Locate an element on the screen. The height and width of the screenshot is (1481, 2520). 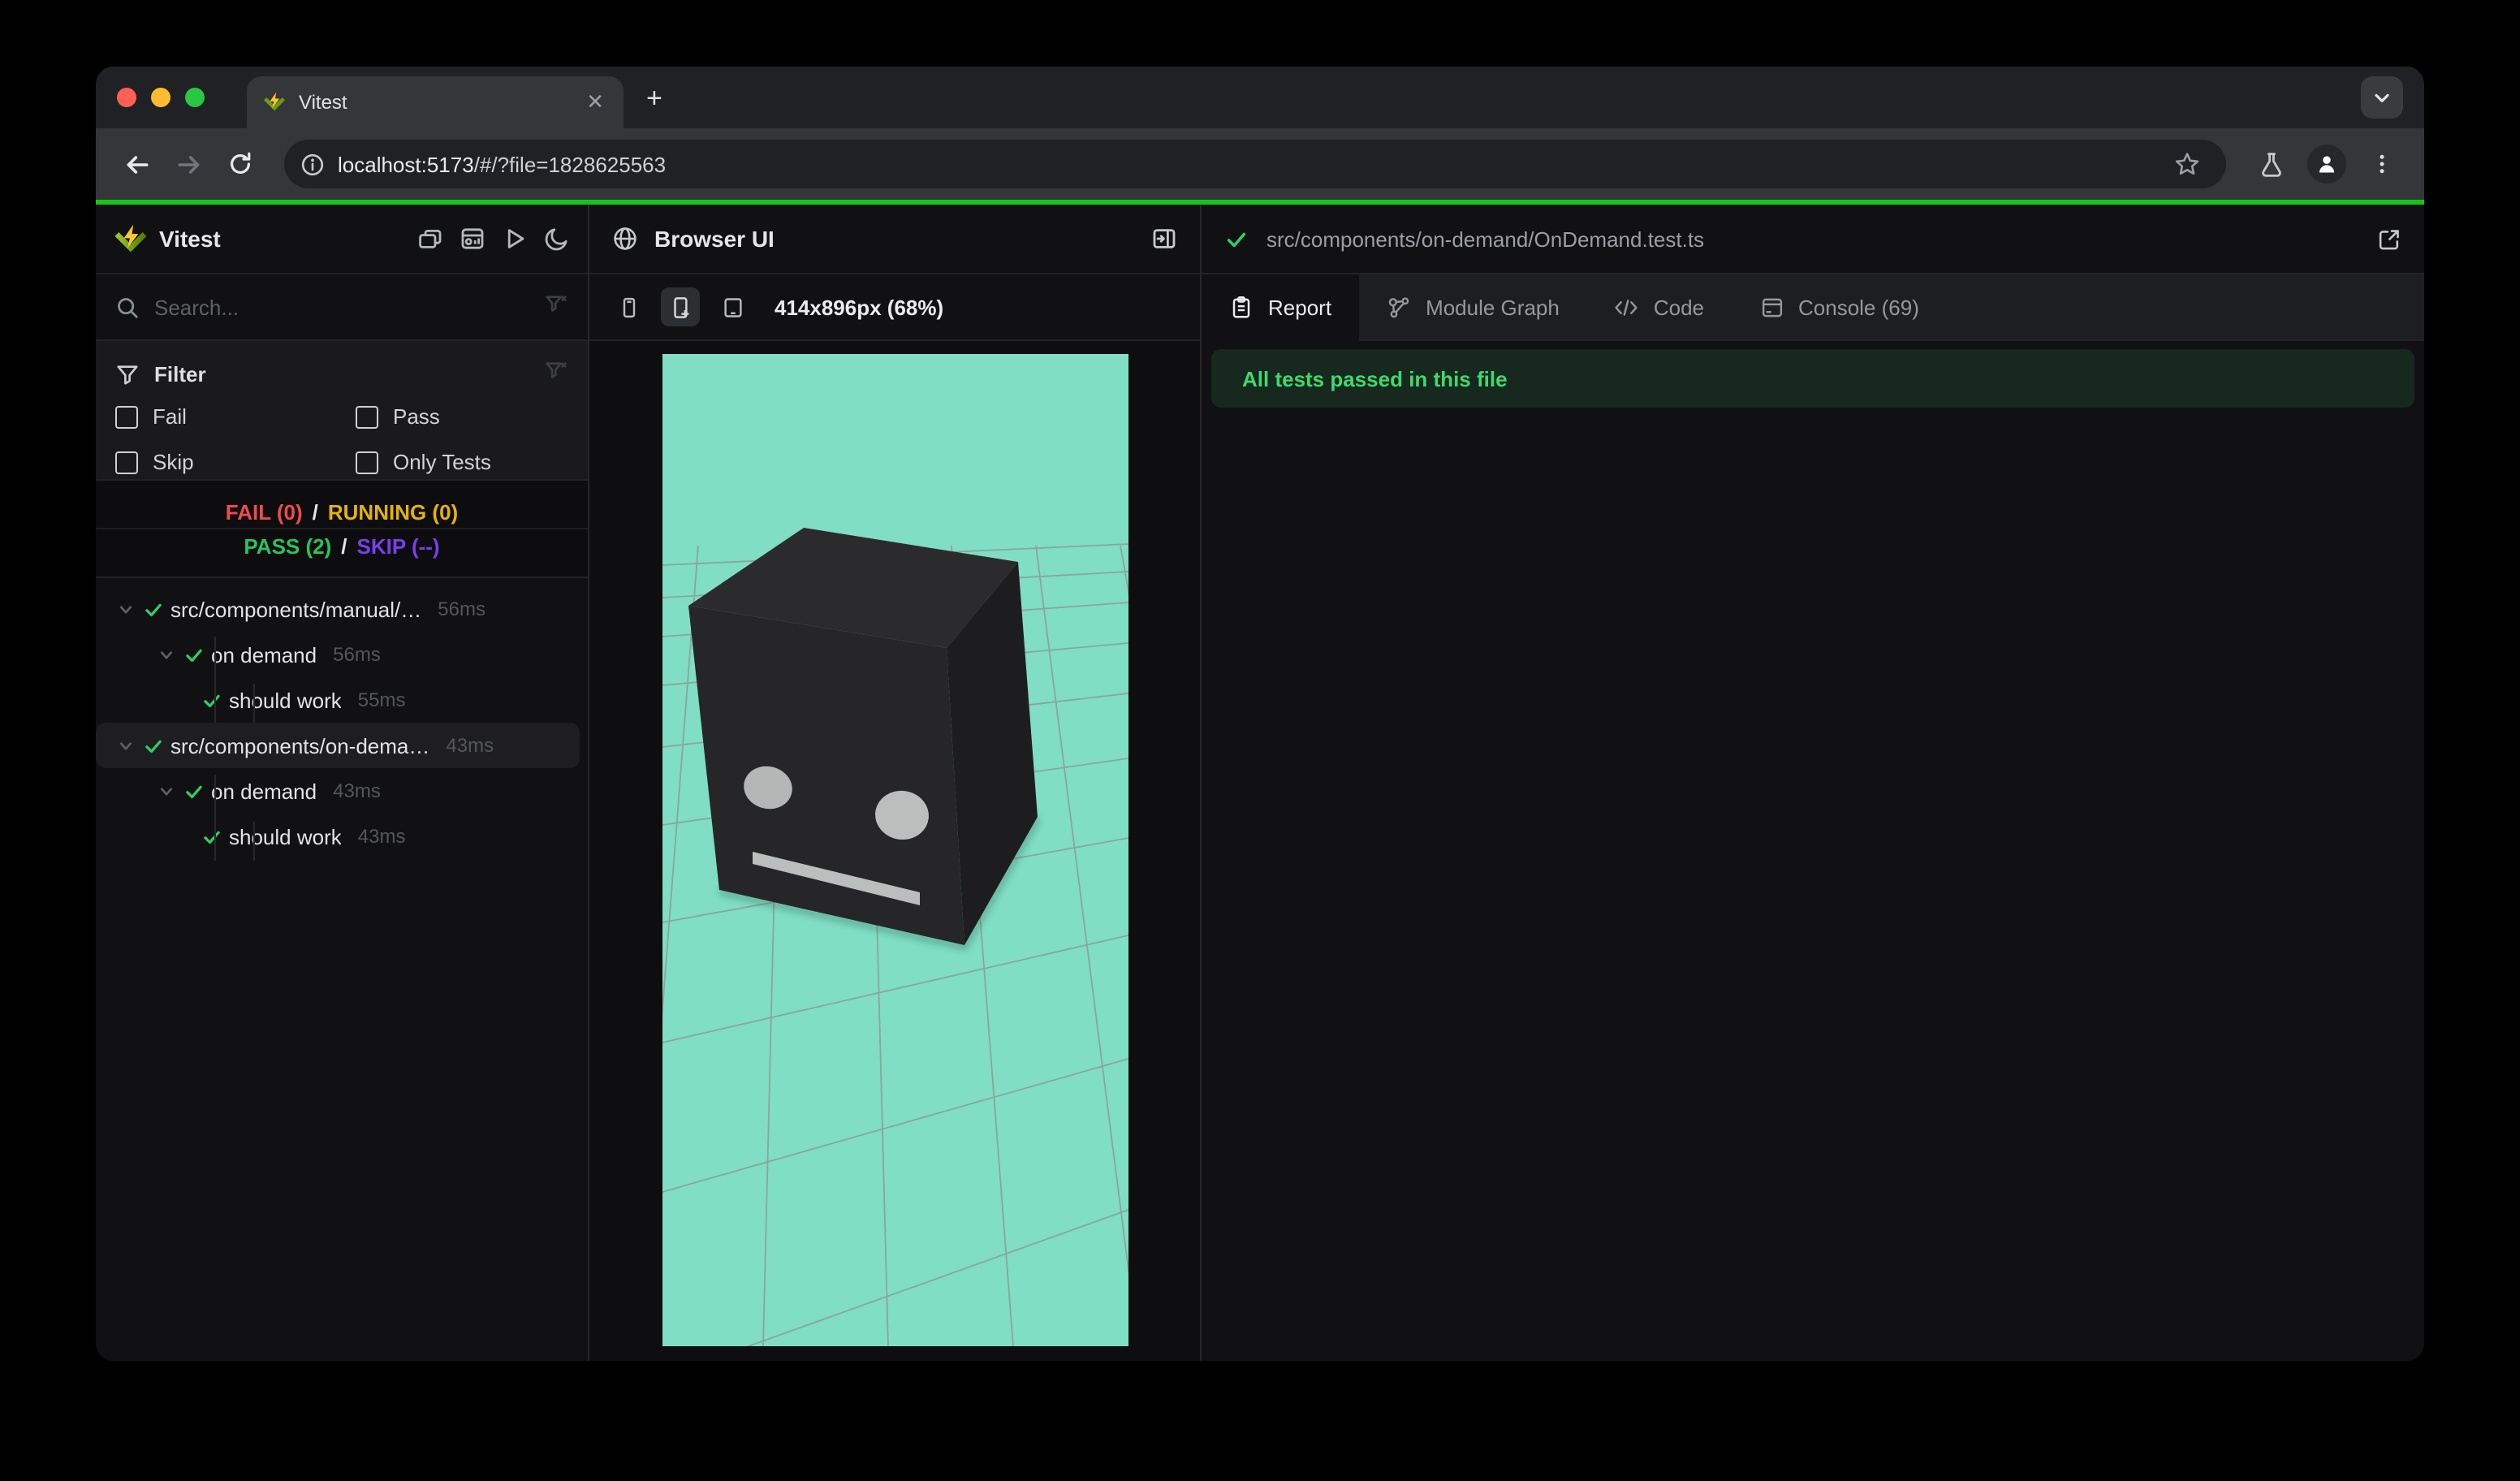
preset-small-button is located at coordinates (628, 306).